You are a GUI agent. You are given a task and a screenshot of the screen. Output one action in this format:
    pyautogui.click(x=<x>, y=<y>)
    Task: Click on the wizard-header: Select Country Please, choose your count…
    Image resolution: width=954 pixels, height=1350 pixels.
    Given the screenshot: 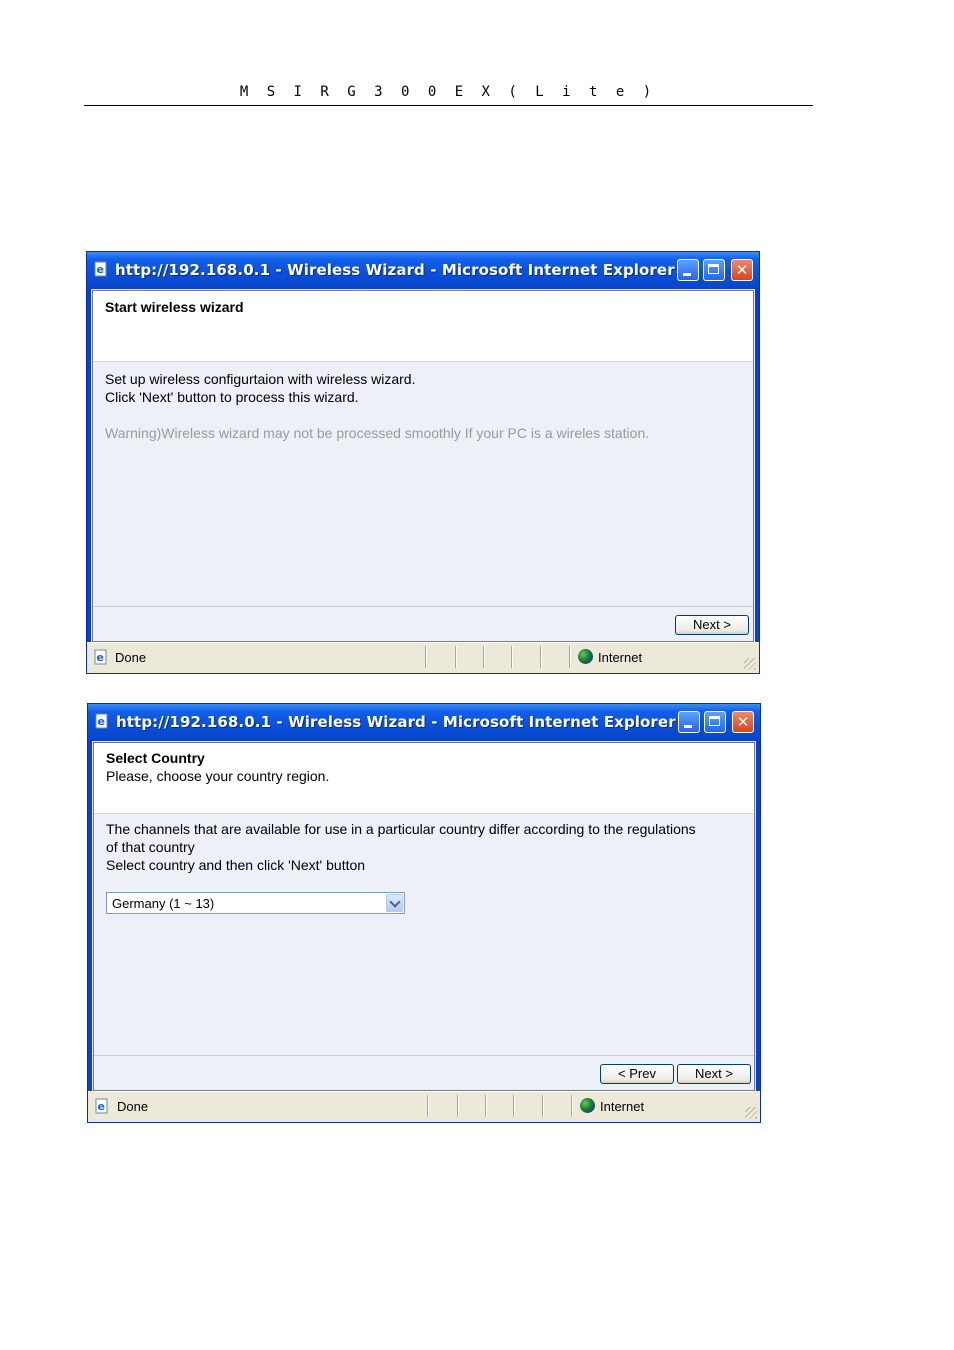 What is the action you would take?
    pyautogui.click(x=424, y=778)
    